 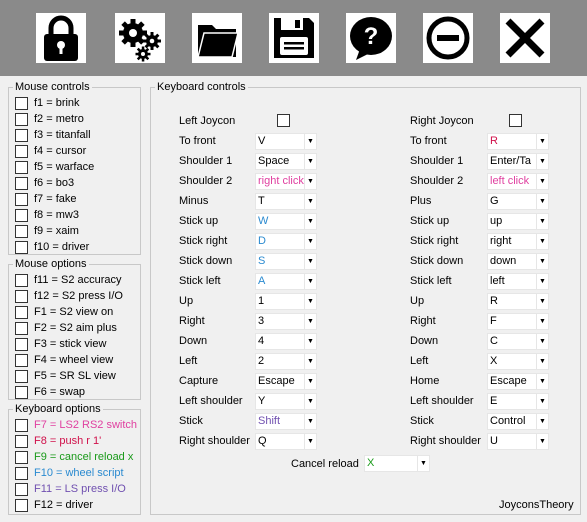 What do you see at coordinates (44, 183) in the screenshot?
I see `mouse-control-item: f6 = bo3` at bounding box center [44, 183].